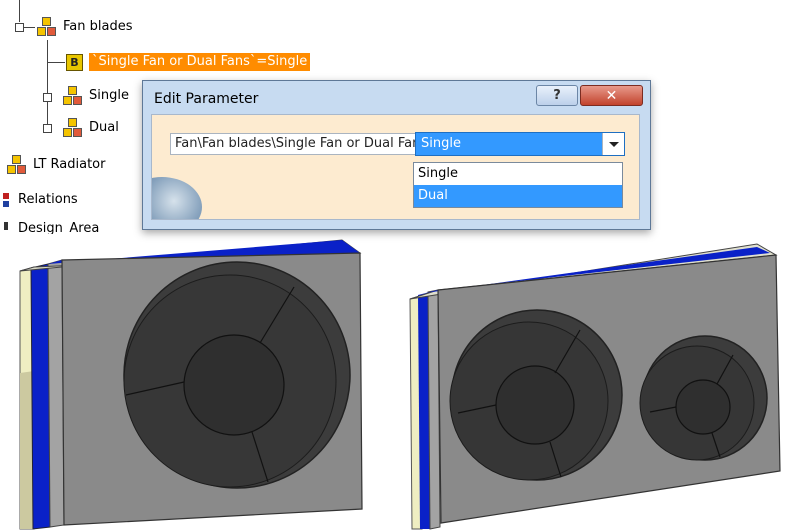  What do you see at coordinates (69, 164) in the screenshot?
I see `tree-item-label: LT Radiator` at bounding box center [69, 164].